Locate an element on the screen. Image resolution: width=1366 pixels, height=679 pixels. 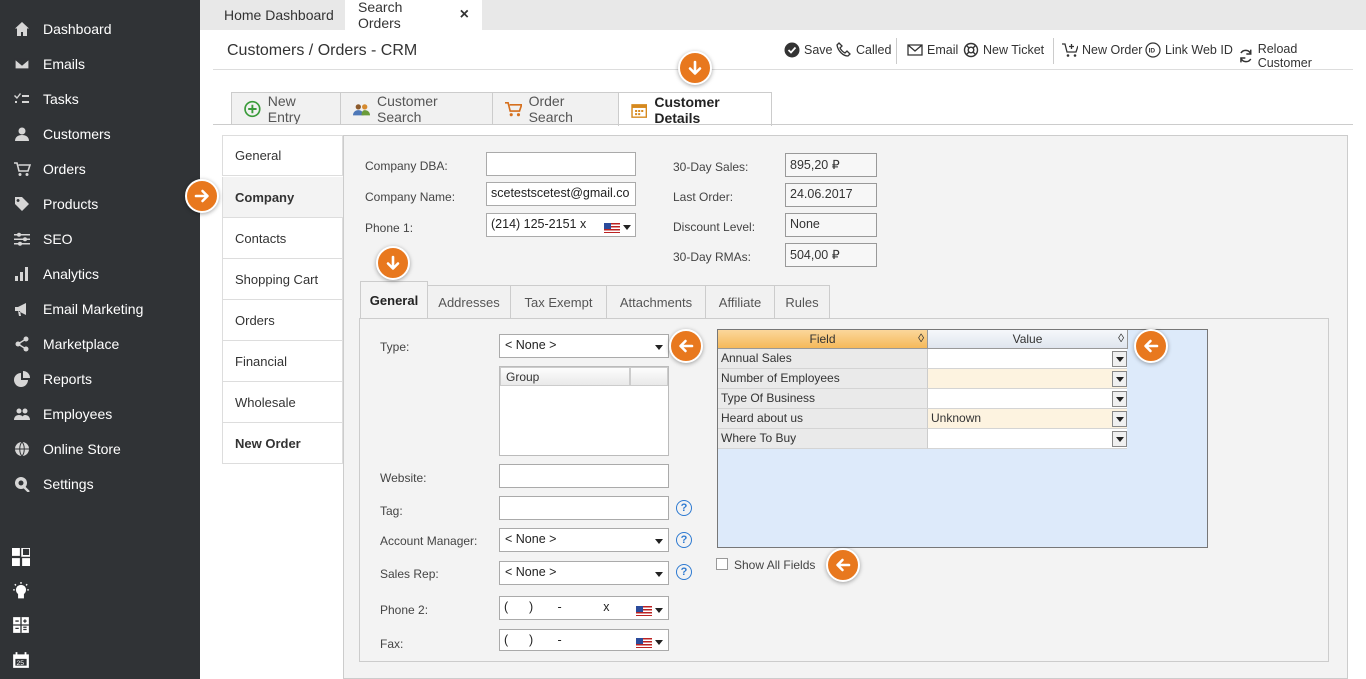
chevron-down-icon is located at coordinates (659, 611).